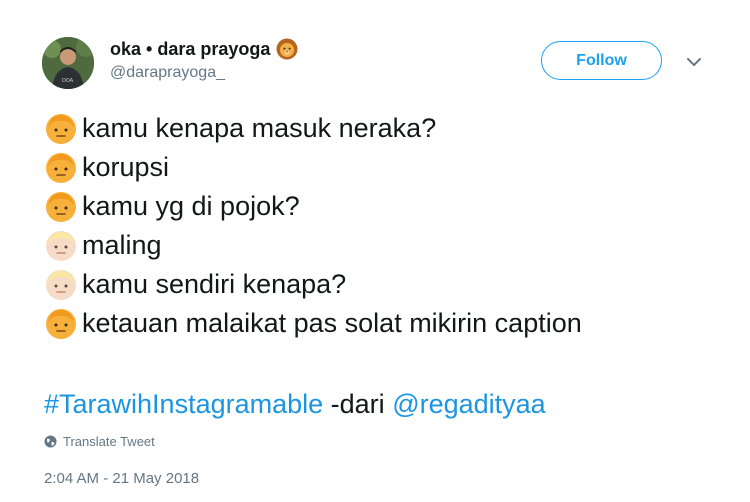 This screenshot has width=750, height=502. I want to click on tweet-line: kamu kenapa masuk neraka?, so click(313, 128).